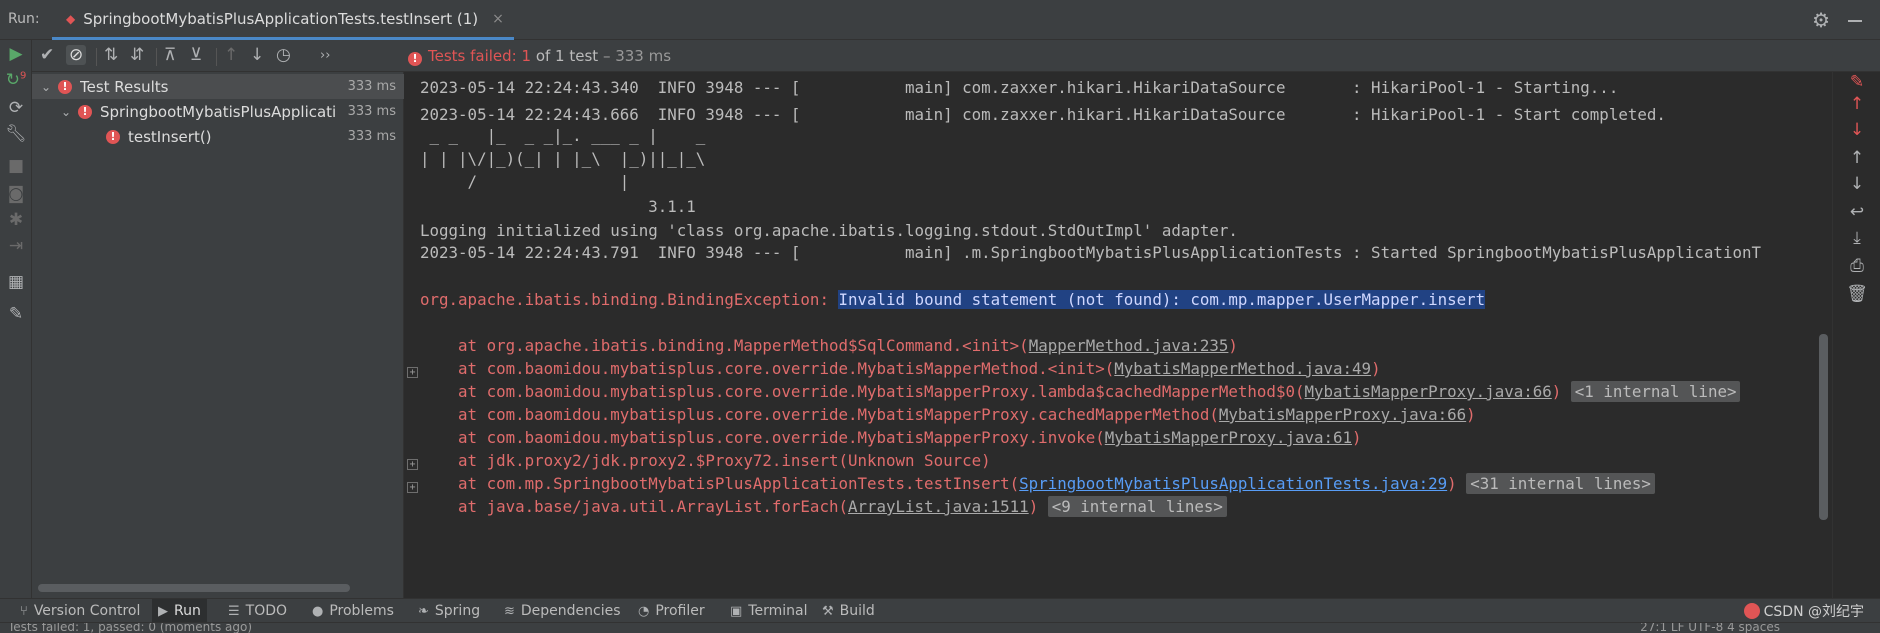 The height and width of the screenshot is (633, 1880). What do you see at coordinates (196, 55) in the screenshot?
I see `collapse-all-icon: ⊻` at bounding box center [196, 55].